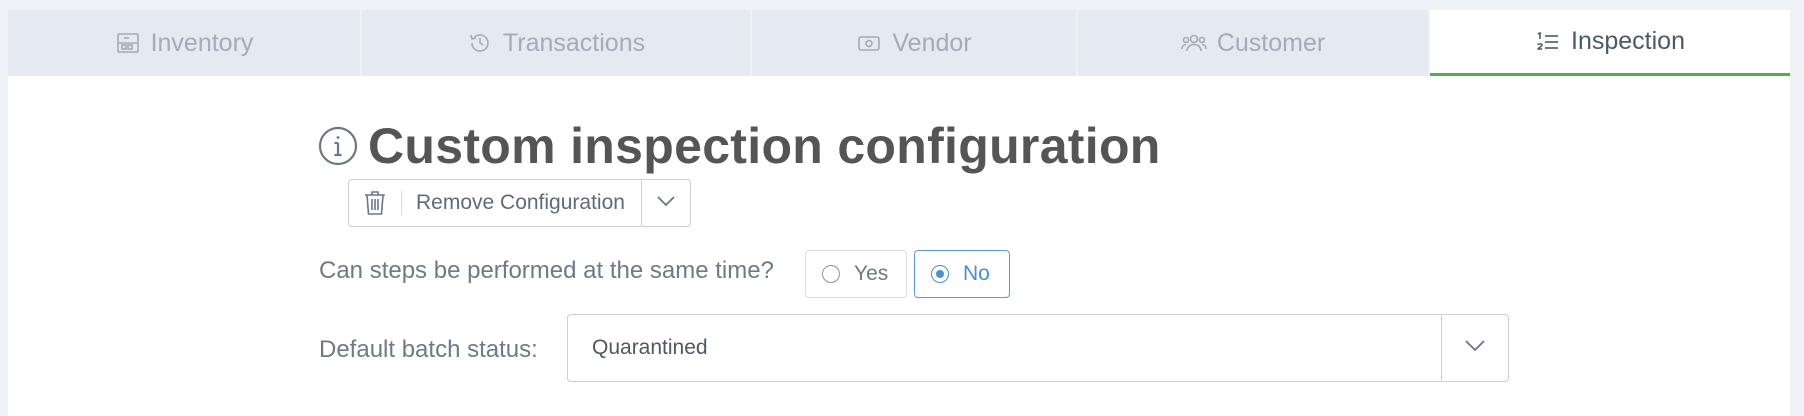 The image size is (1804, 416). Describe the element at coordinates (375, 203) in the screenshot. I see `trash-icon` at that location.